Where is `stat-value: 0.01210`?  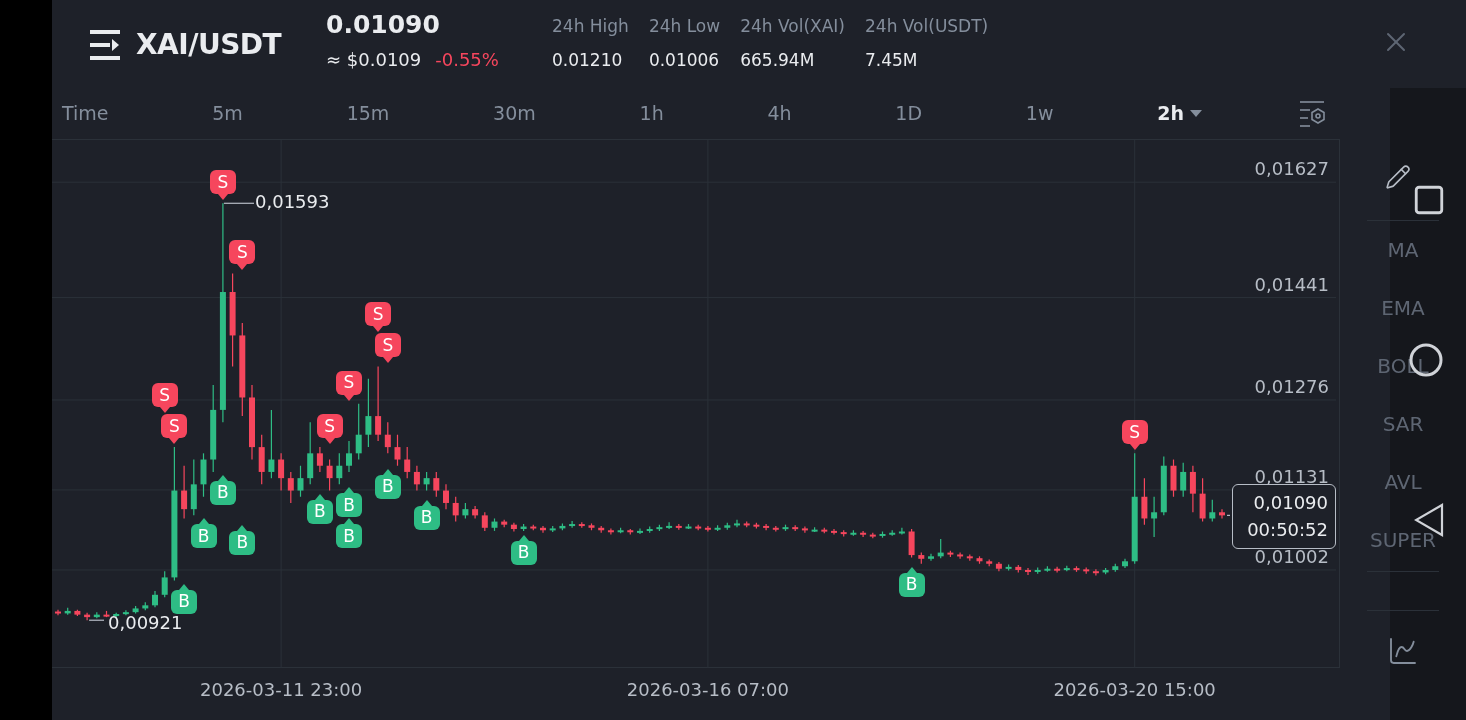
stat-value: 0.01210 is located at coordinates (588, 60).